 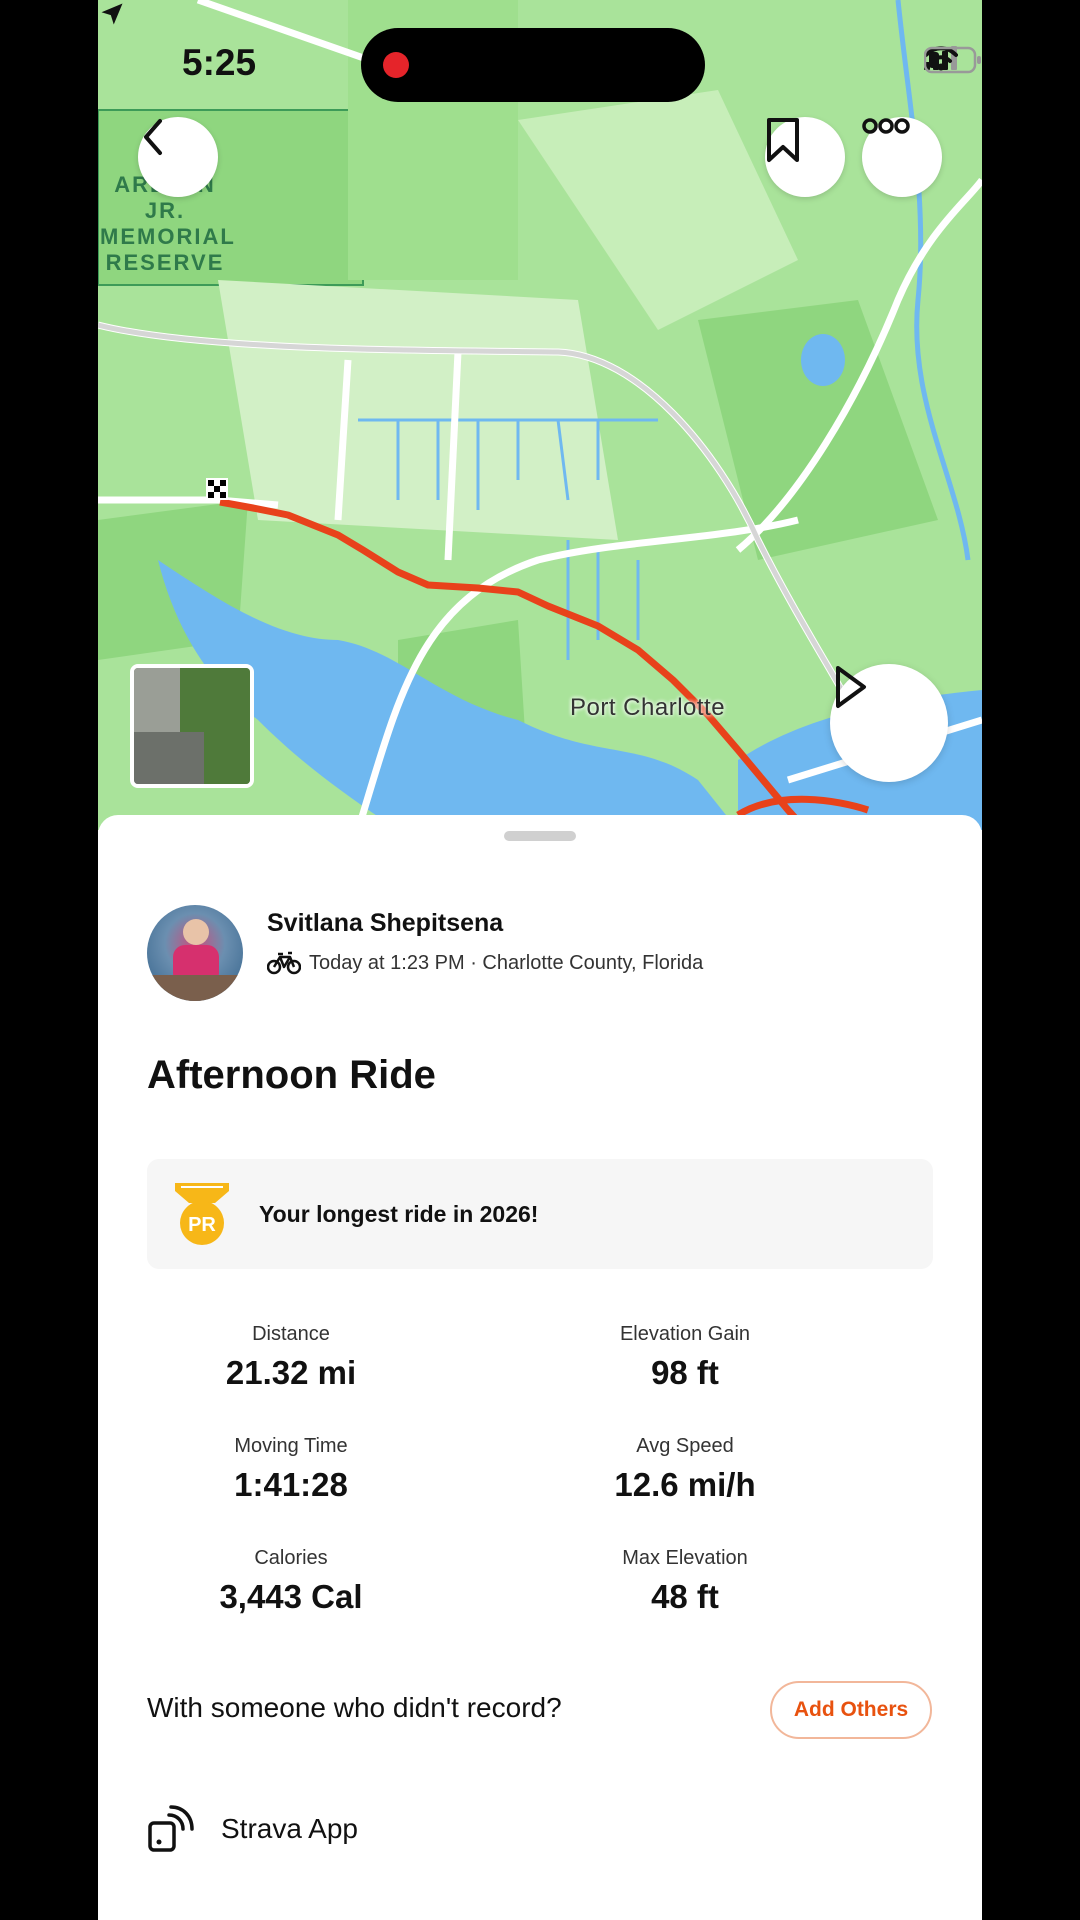 What do you see at coordinates (284, 963) in the screenshot?
I see `bike-icon` at bounding box center [284, 963].